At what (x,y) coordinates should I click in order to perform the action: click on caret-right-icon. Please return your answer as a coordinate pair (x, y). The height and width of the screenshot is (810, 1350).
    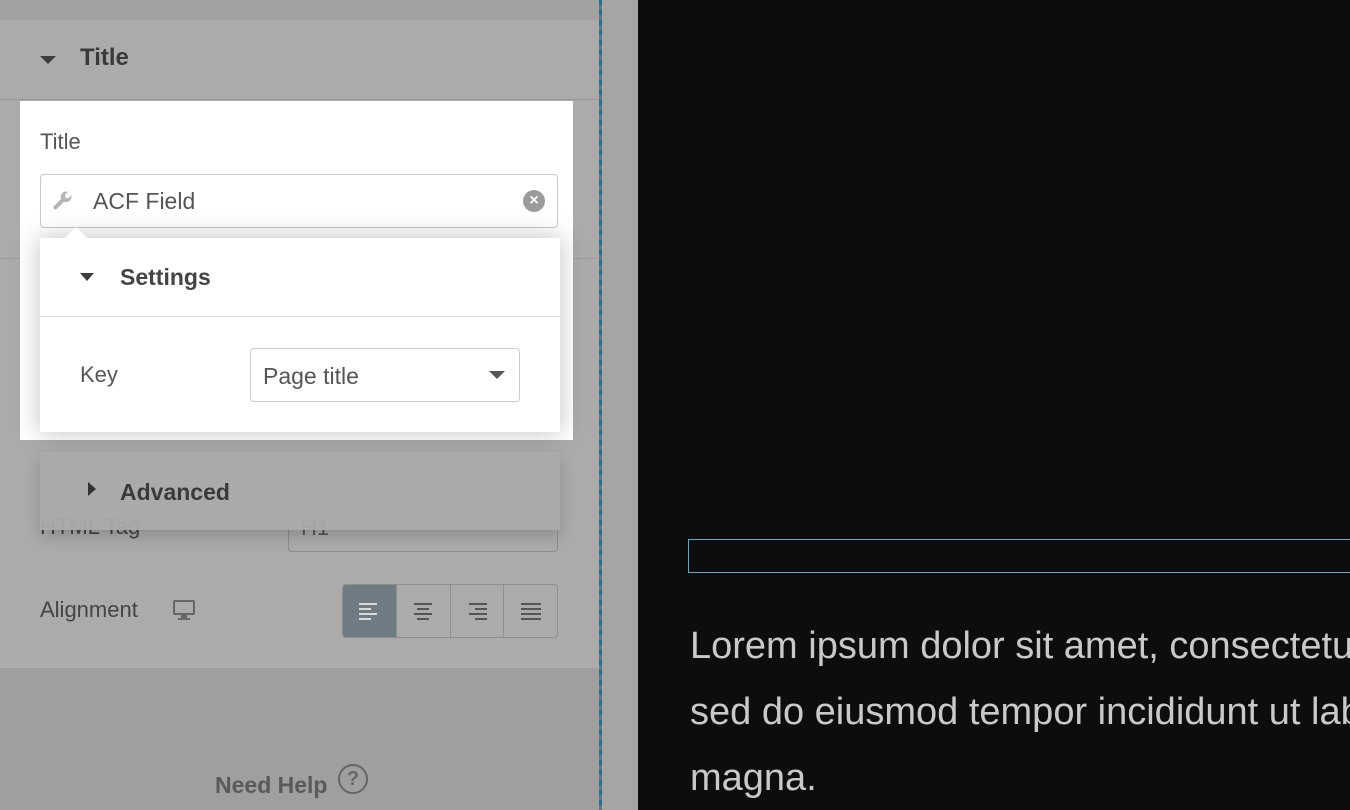
    Looking at the image, I should click on (92, 489).